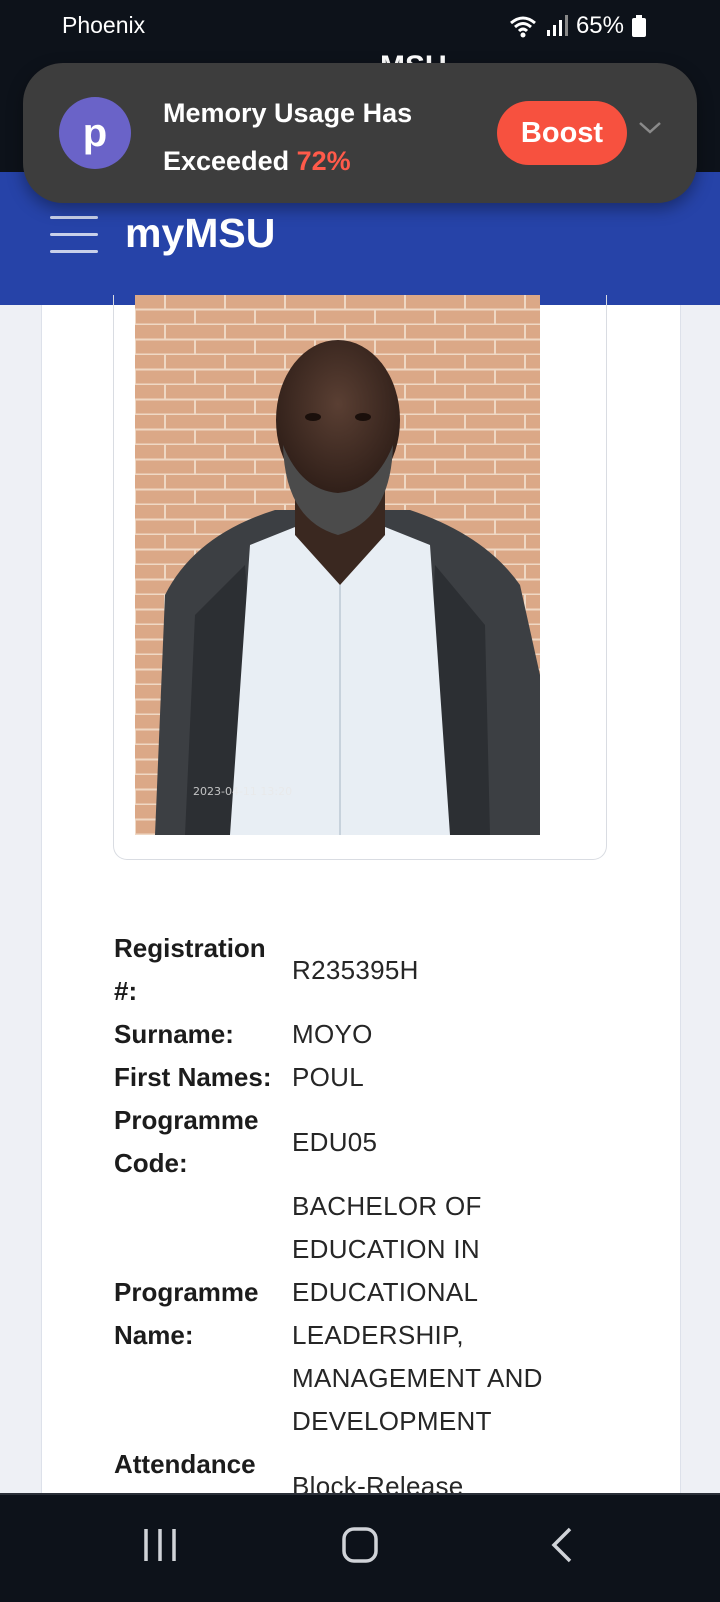  I want to click on programme-name-label: Programme Name:, so click(186, 1313).